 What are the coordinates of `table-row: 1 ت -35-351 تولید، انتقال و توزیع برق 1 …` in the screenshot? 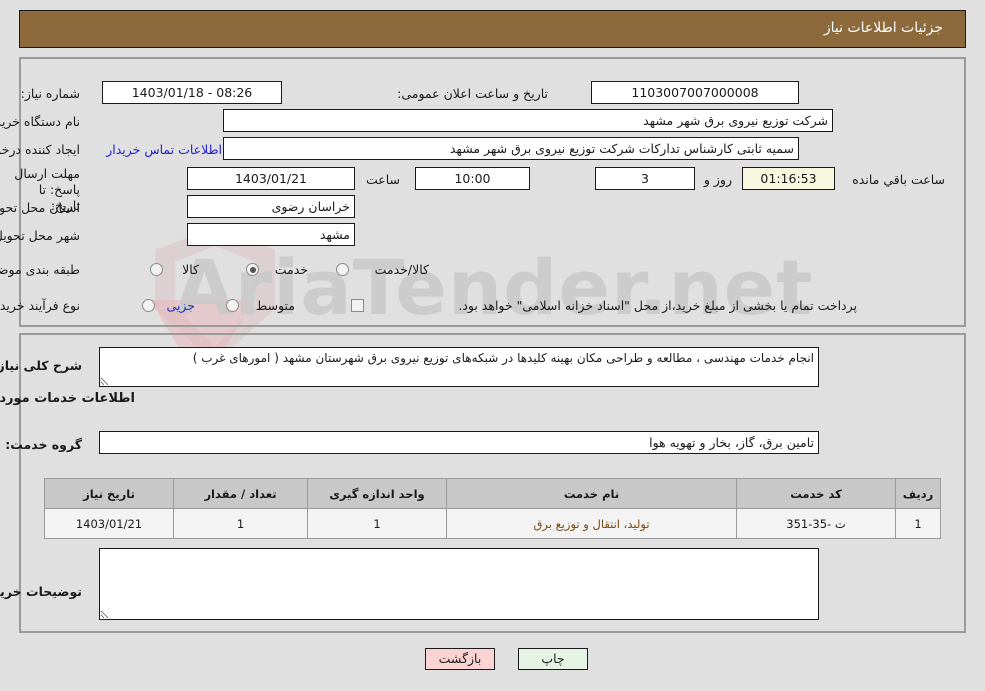 It's located at (492, 523).